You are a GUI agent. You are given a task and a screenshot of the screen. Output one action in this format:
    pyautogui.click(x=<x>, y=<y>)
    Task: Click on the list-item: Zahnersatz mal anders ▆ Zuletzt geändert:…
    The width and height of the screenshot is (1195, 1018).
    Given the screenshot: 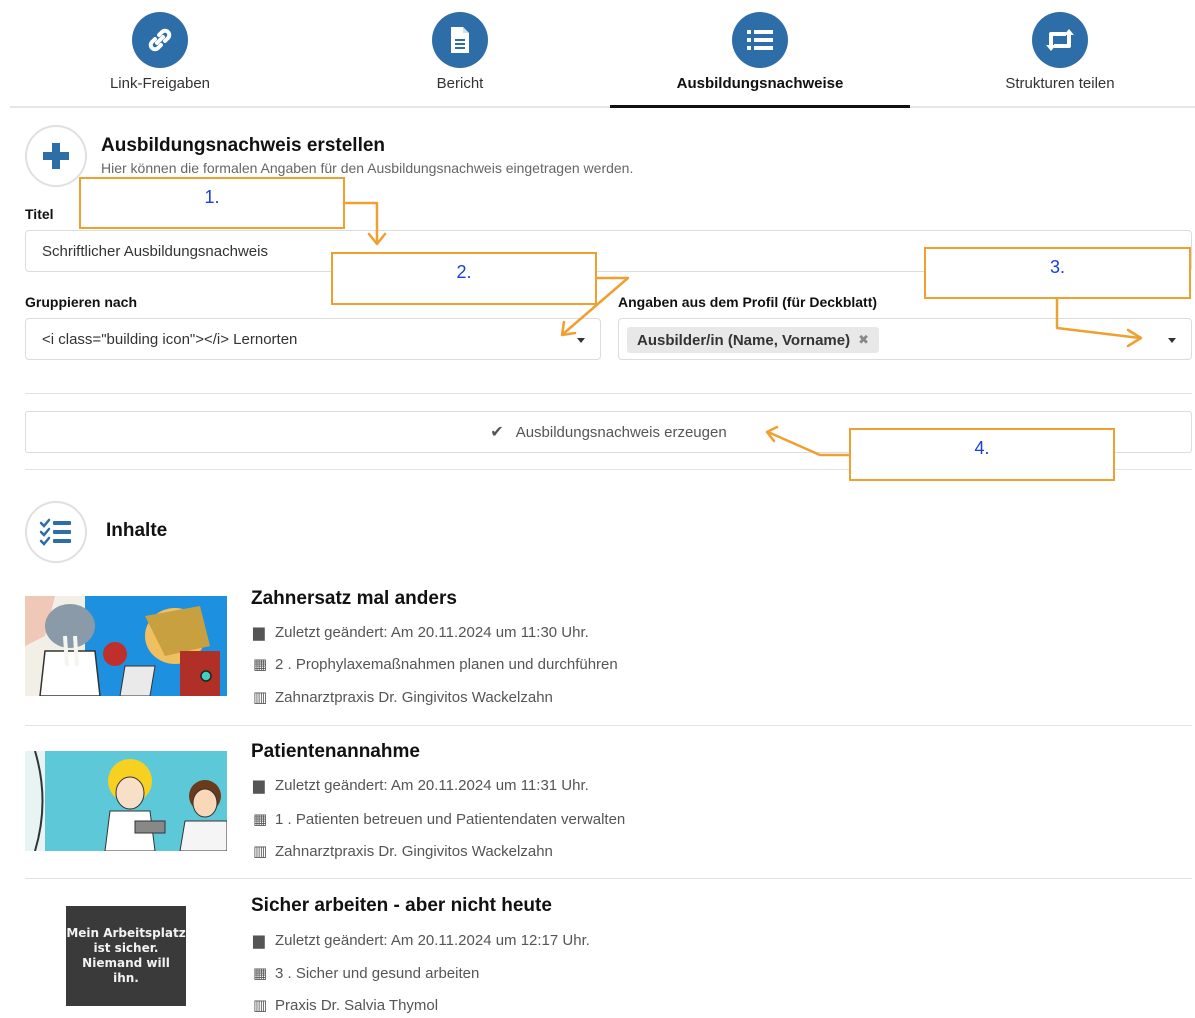 What is the action you would take?
    pyautogui.click(x=608, y=647)
    